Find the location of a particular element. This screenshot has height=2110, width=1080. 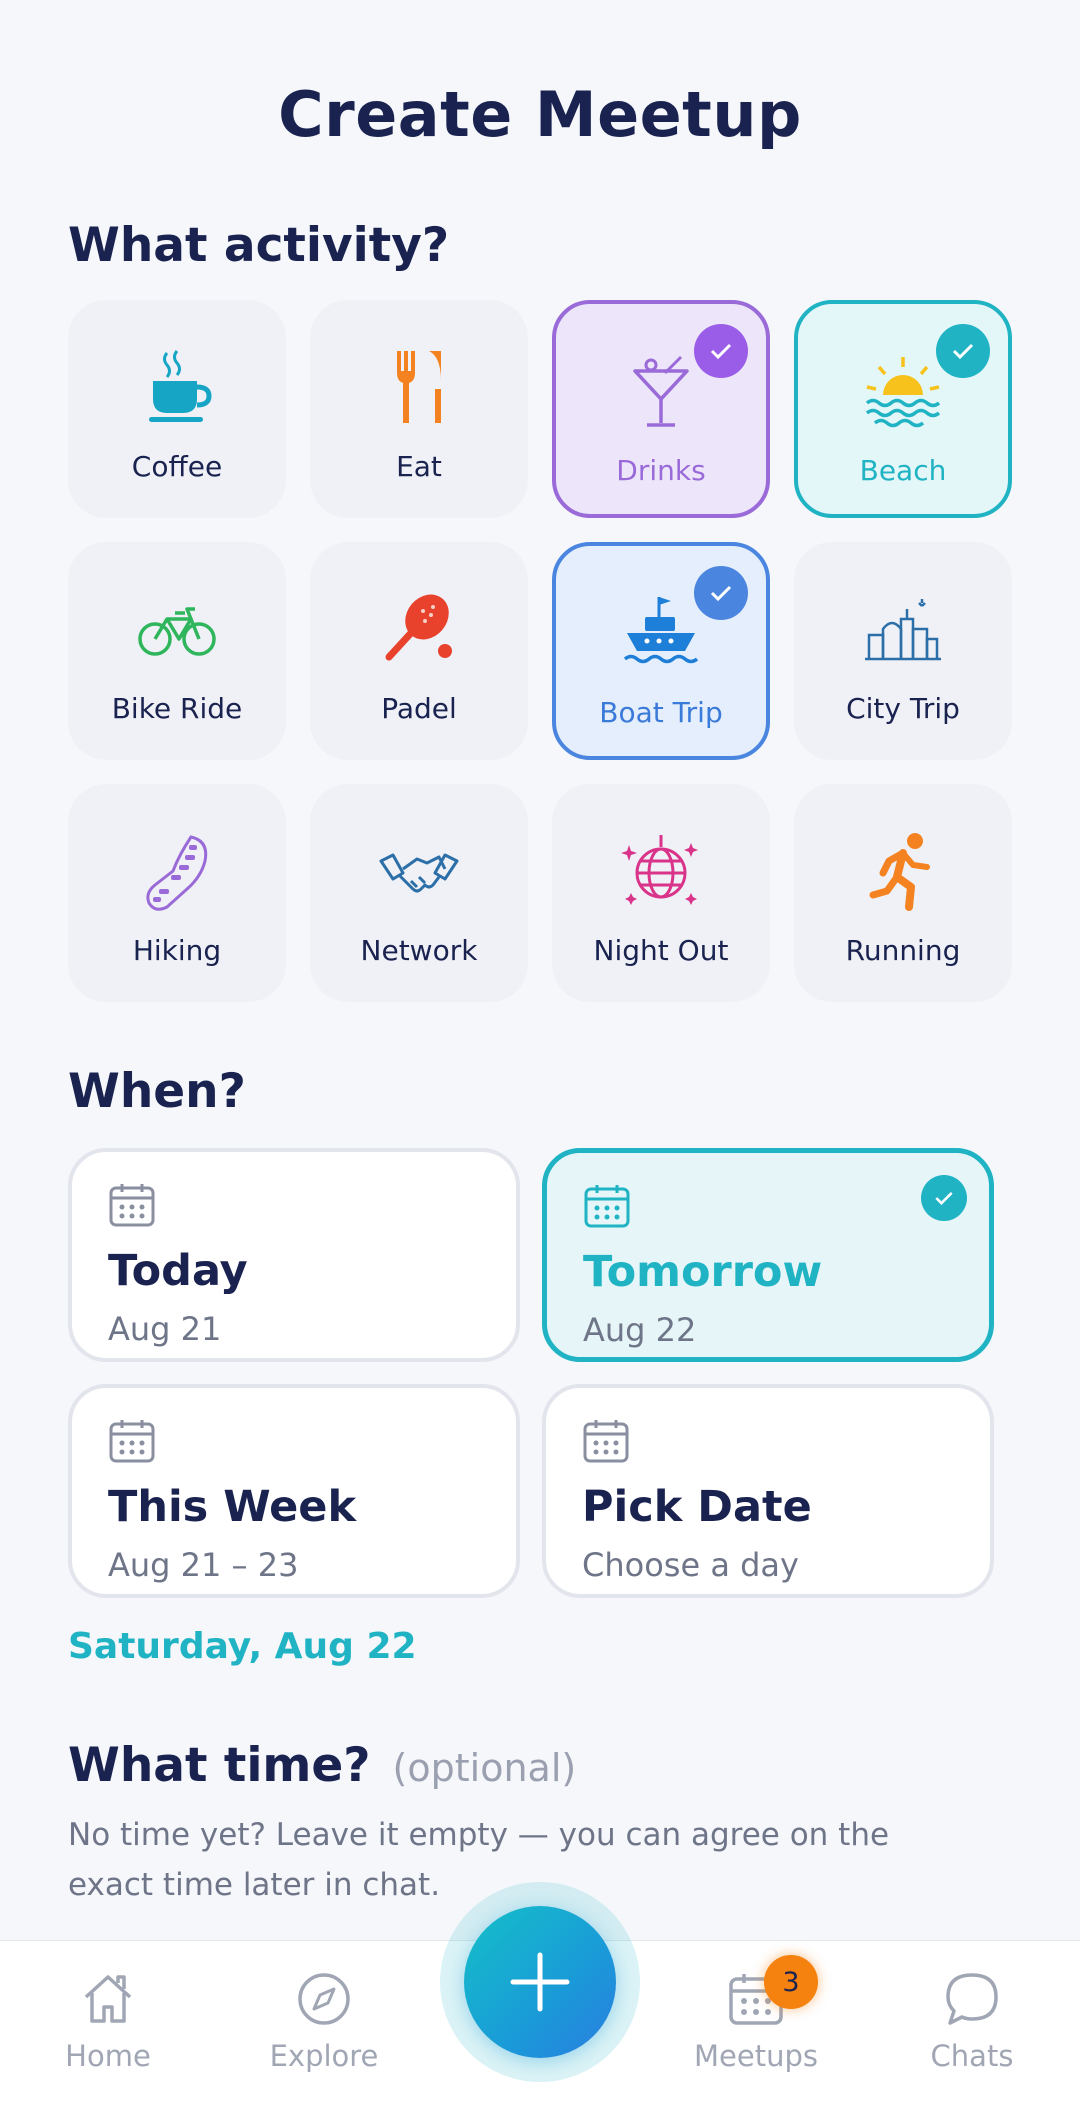

calendar-icon: 3 is located at coordinates (771, 1993).